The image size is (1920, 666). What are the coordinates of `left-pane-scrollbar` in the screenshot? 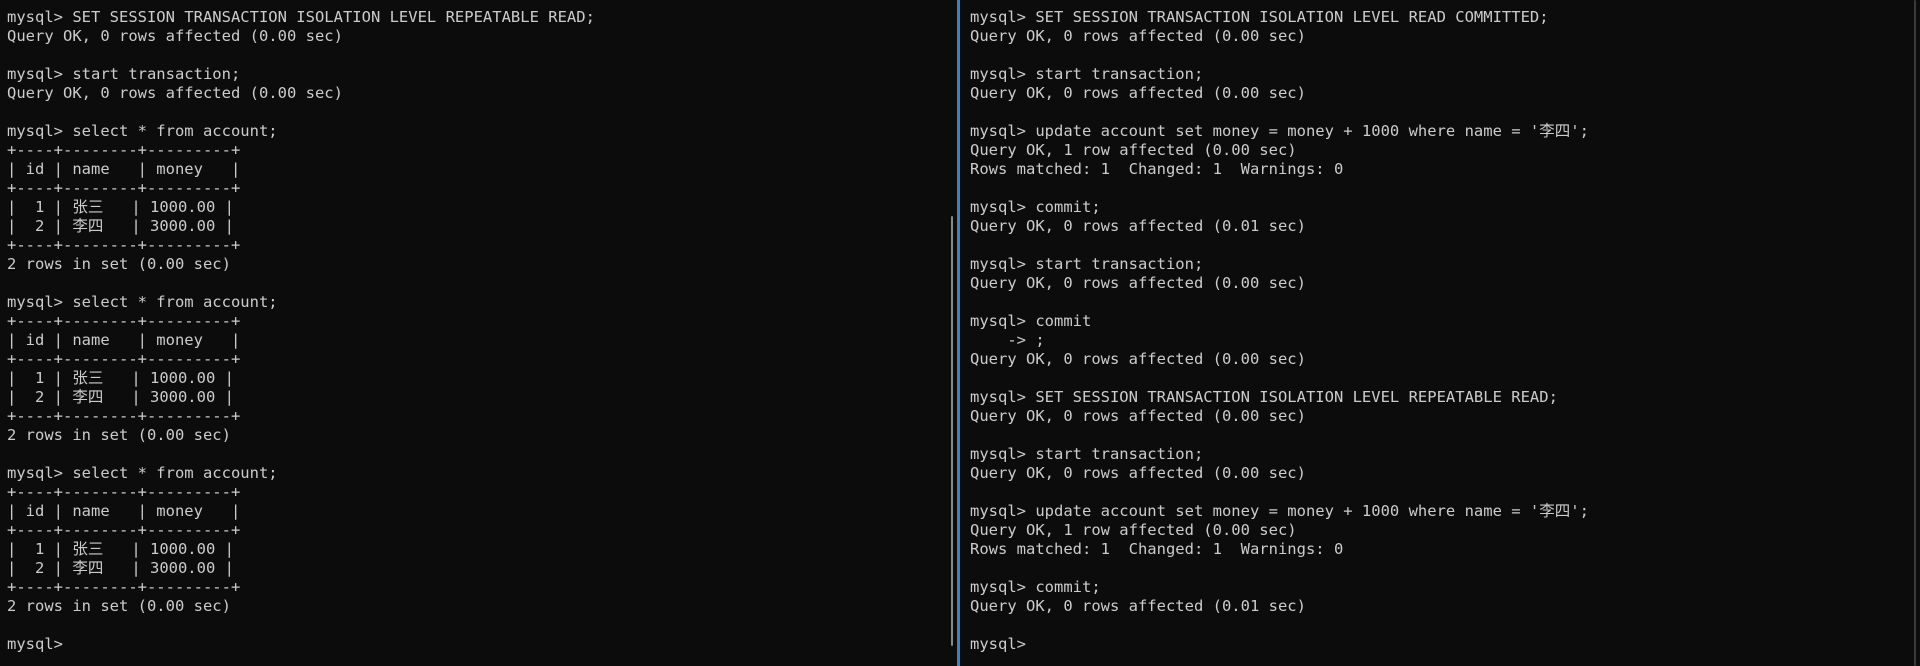 It's located at (952, 431).